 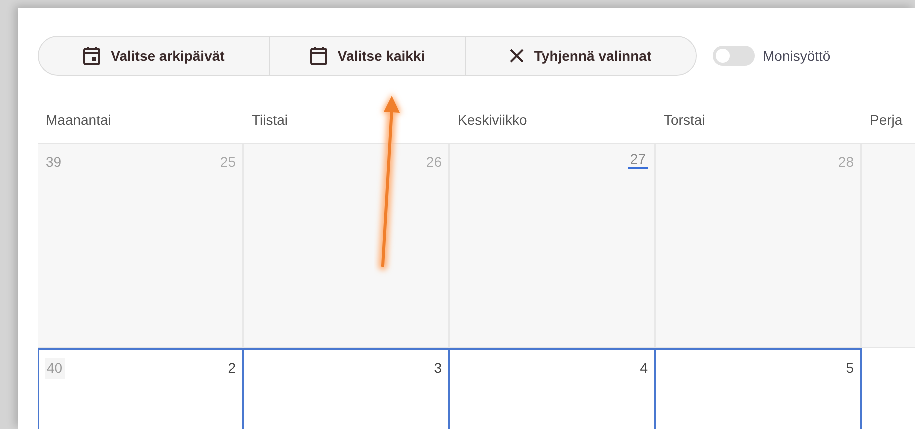 I want to click on day-number: 5, so click(x=850, y=368).